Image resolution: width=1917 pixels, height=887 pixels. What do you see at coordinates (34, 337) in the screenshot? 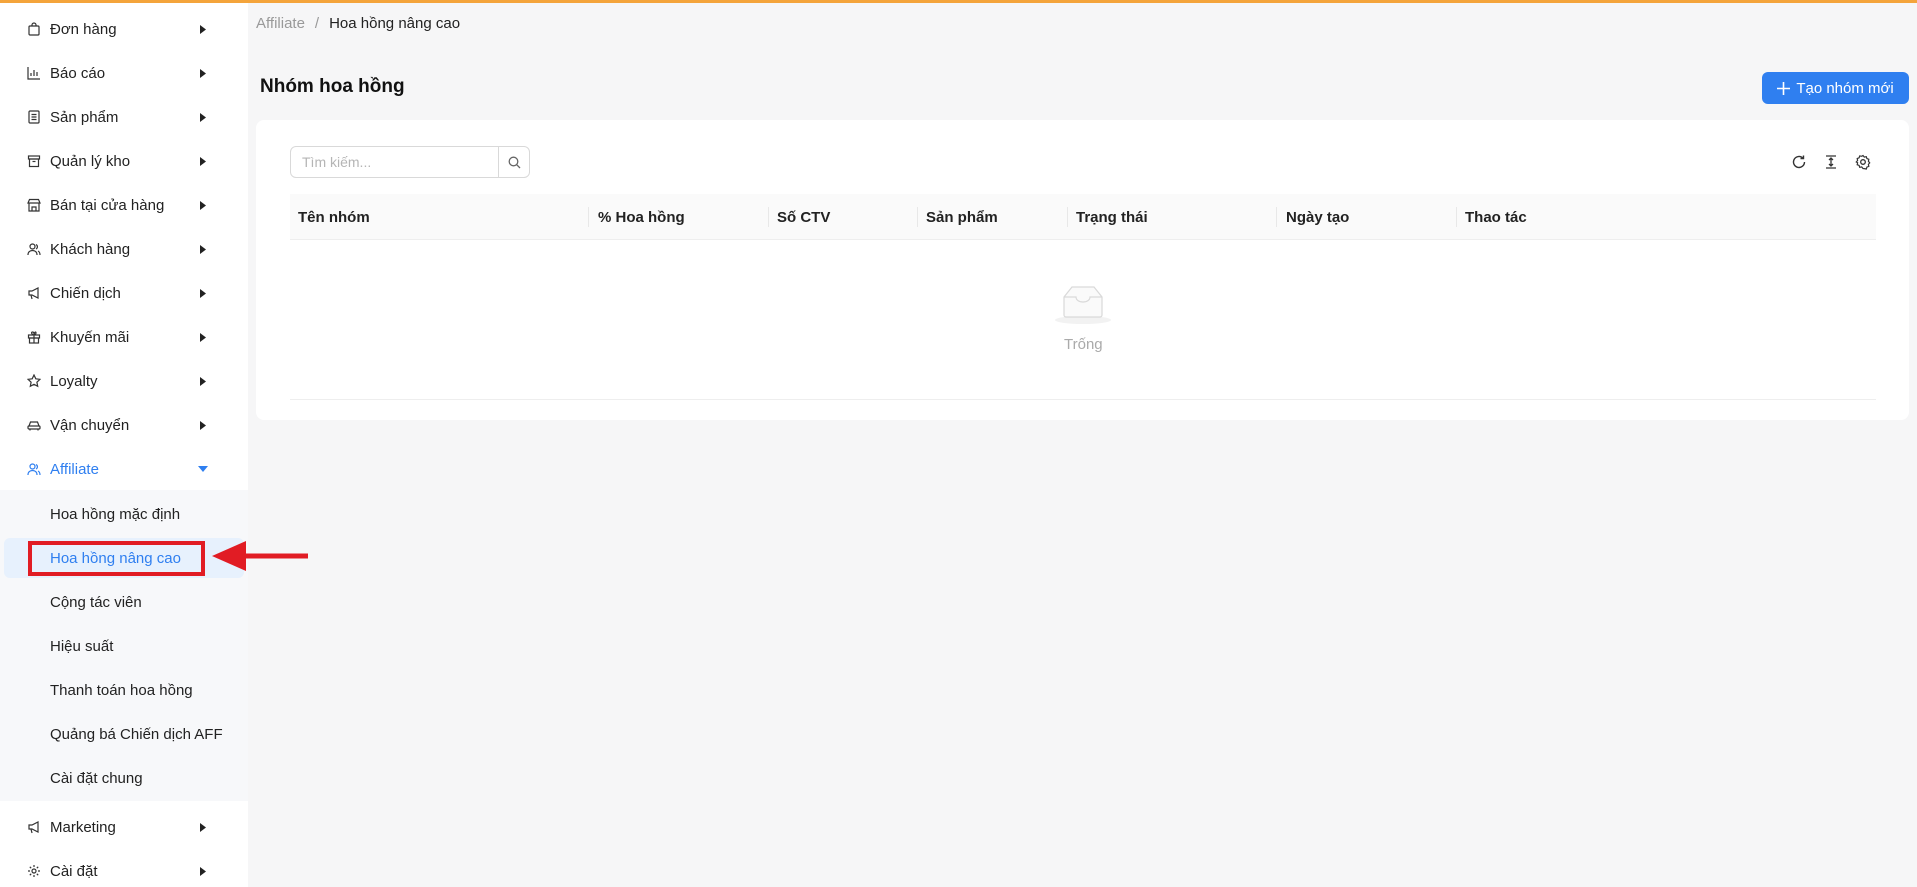
I see `gift-icon` at bounding box center [34, 337].